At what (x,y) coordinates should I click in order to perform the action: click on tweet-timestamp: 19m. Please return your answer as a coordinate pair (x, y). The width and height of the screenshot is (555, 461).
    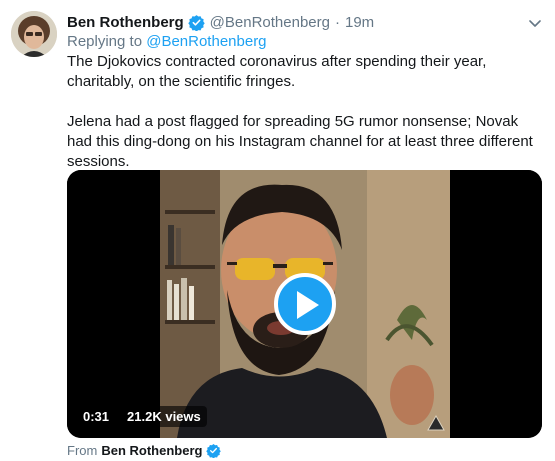
    Looking at the image, I should click on (359, 22).